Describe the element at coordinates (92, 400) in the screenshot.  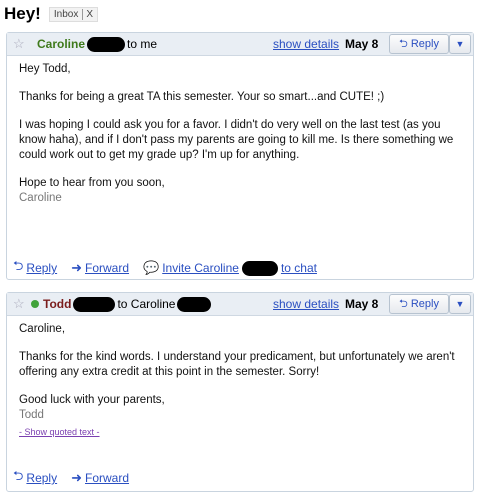
I see `body-paragraph: Good luck with your parents,` at that location.